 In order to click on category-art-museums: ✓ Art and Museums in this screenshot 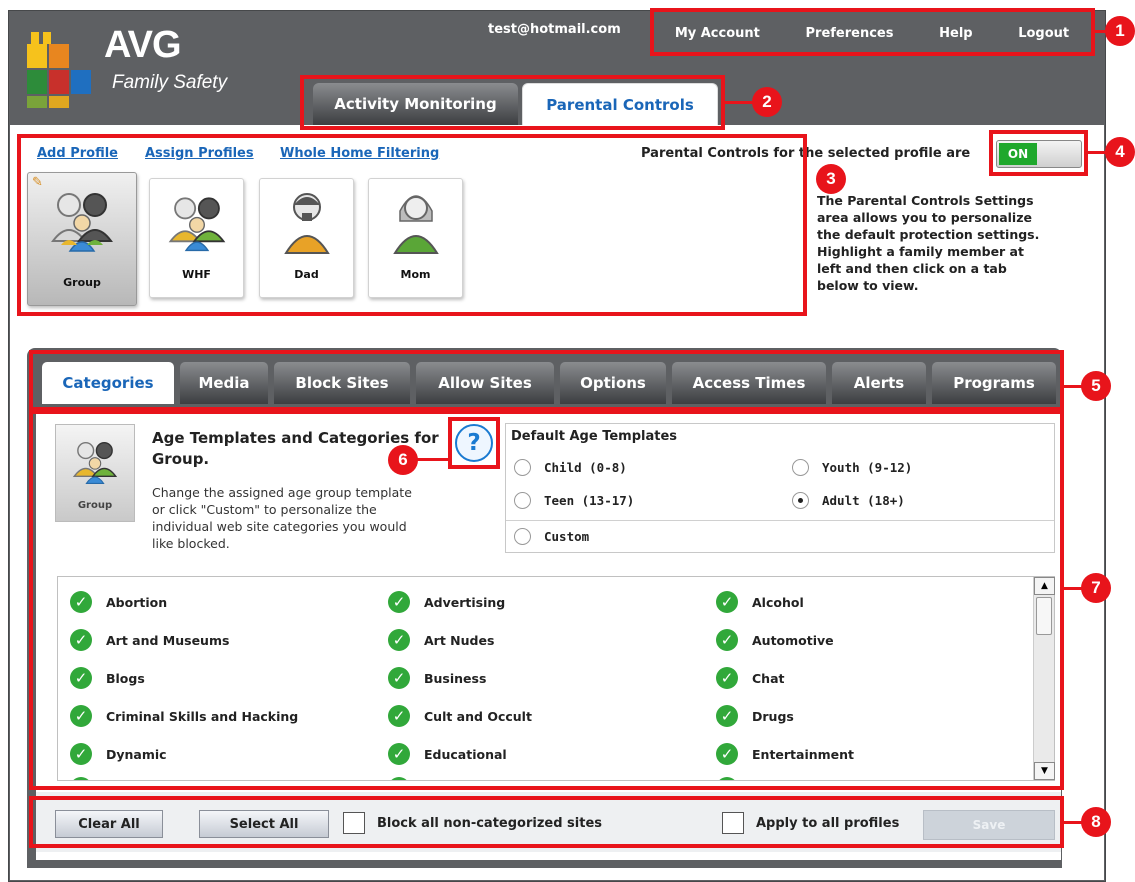, I will do `click(149, 640)`.